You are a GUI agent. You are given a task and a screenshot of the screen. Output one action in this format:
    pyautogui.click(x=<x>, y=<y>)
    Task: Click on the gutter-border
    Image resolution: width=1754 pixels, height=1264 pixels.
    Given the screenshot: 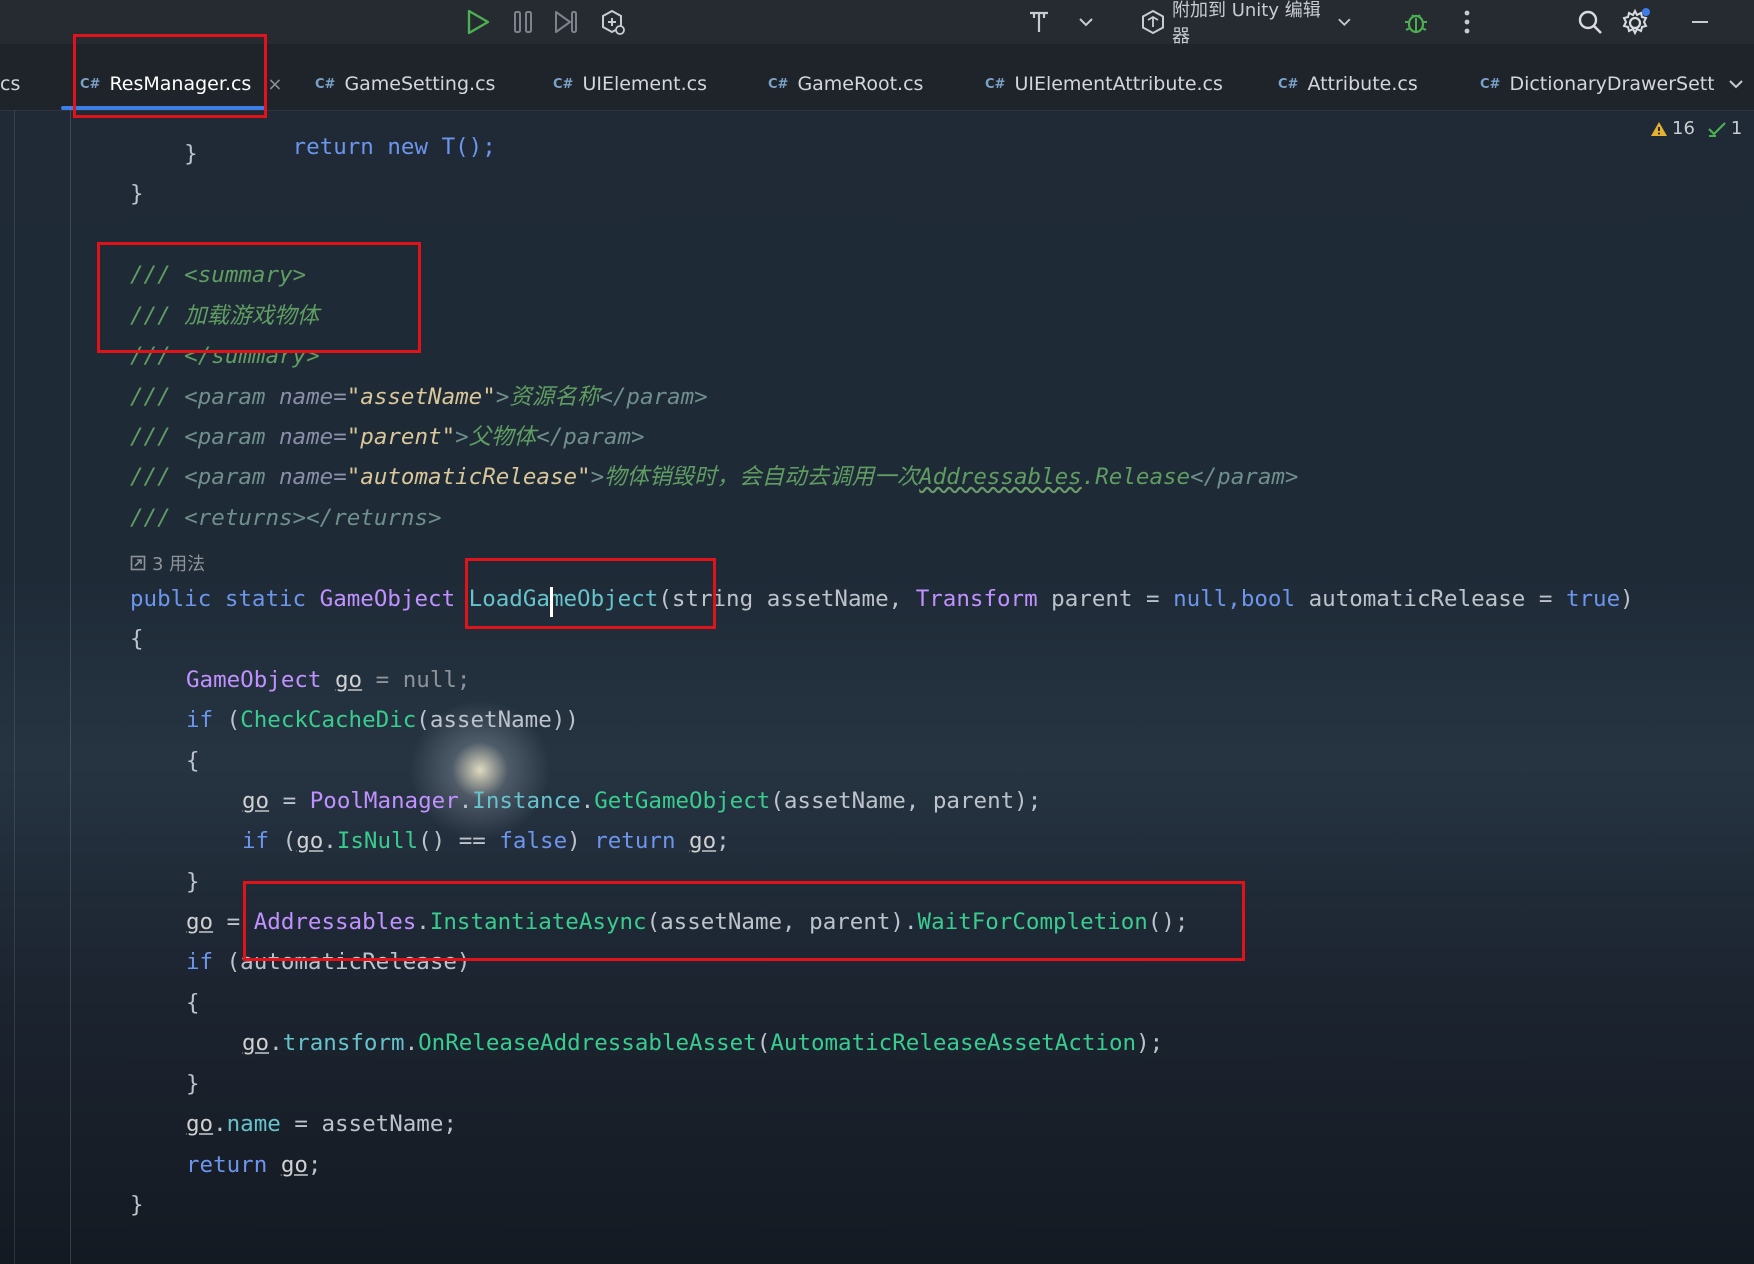 What is the action you would take?
    pyautogui.click(x=14, y=687)
    